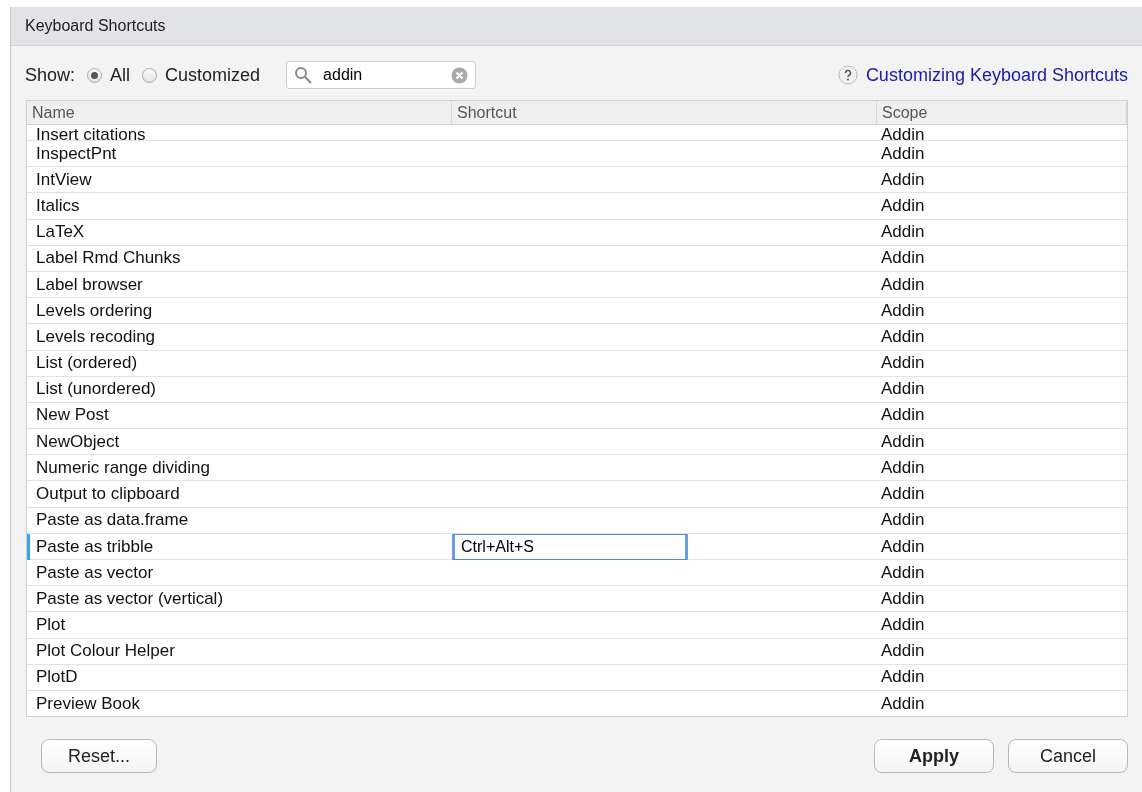 The height and width of the screenshot is (792, 1142). Describe the element at coordinates (120, 75) in the screenshot. I see `radio-label: All` at that location.